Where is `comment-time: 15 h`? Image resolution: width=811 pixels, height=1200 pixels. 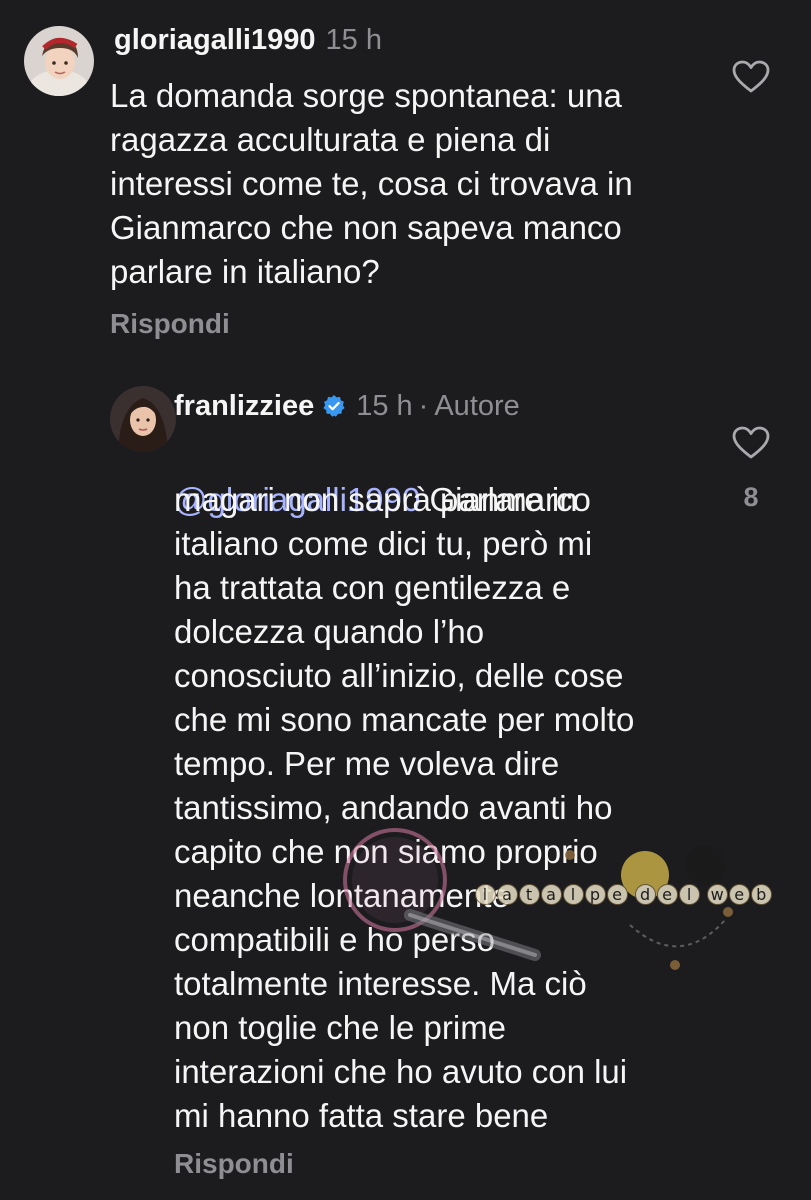
comment-time: 15 h is located at coordinates (353, 40).